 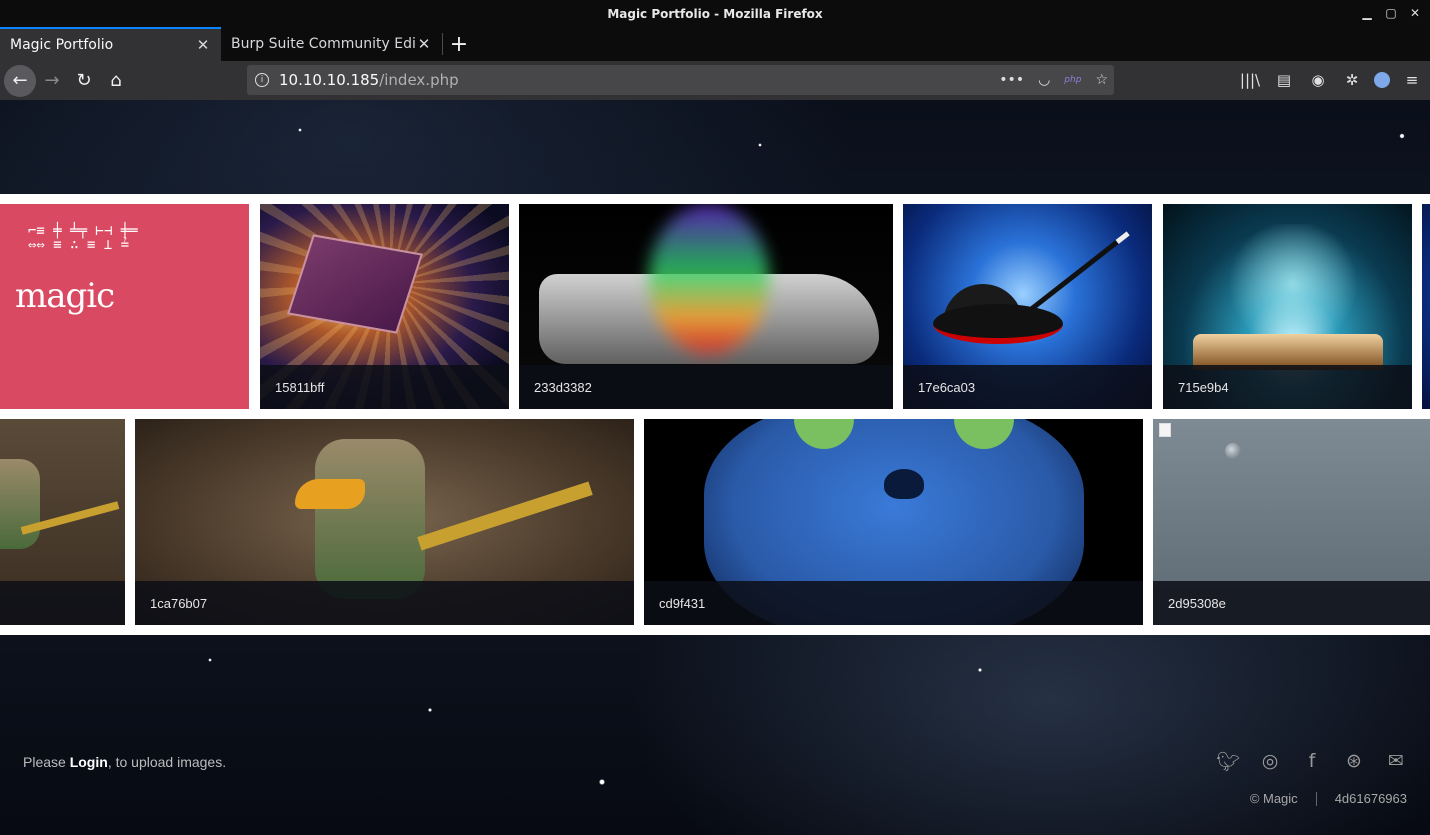 I want to click on magic-wand-image, so click(x=1073, y=276).